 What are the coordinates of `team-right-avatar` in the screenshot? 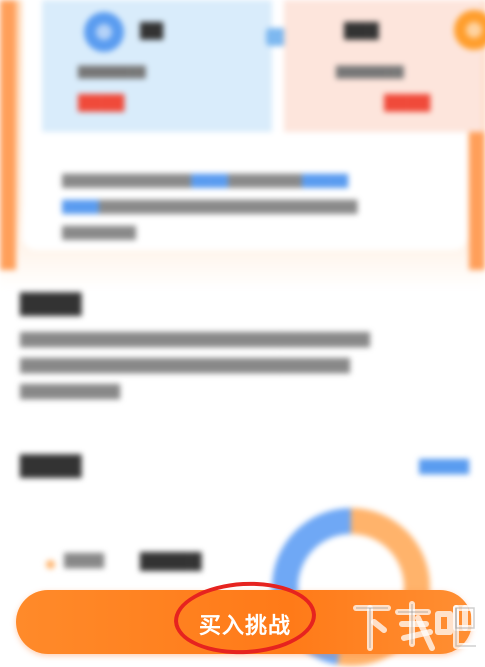 It's located at (469, 30).